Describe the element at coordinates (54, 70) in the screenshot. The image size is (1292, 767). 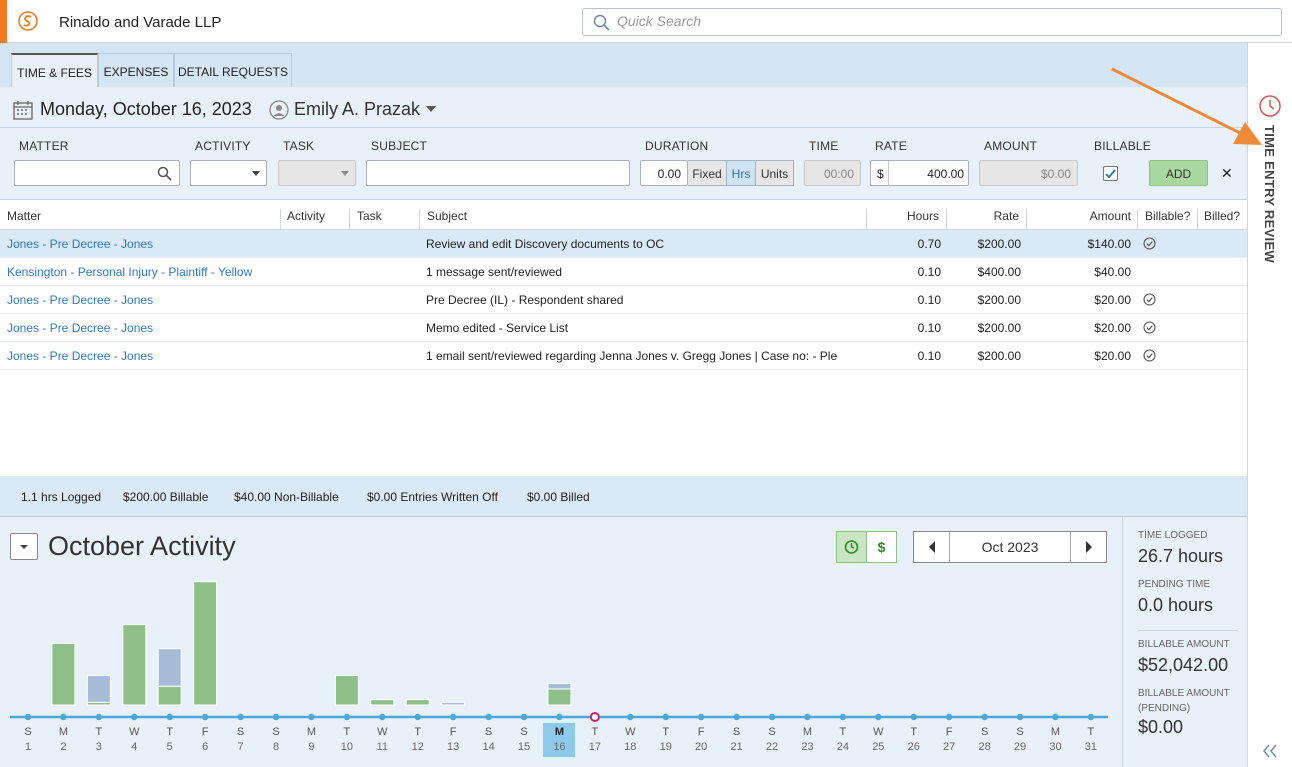
I see `tab-time-fees: TIME & FEES` at that location.